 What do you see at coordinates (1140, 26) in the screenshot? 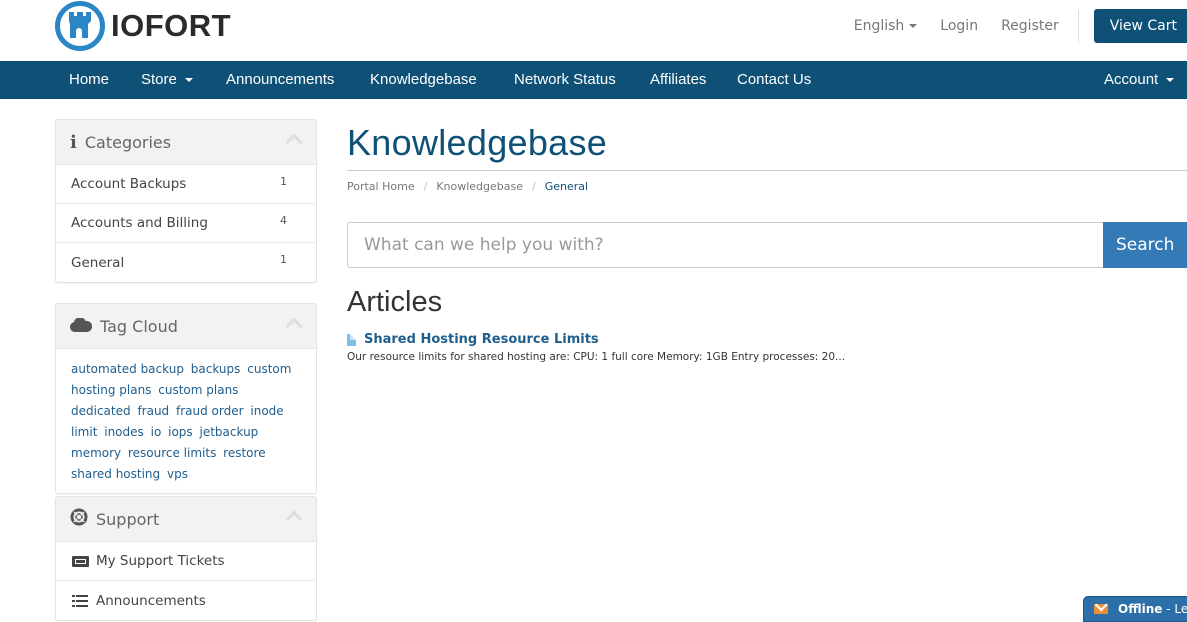
I see `view-cart-button: View Cart` at bounding box center [1140, 26].